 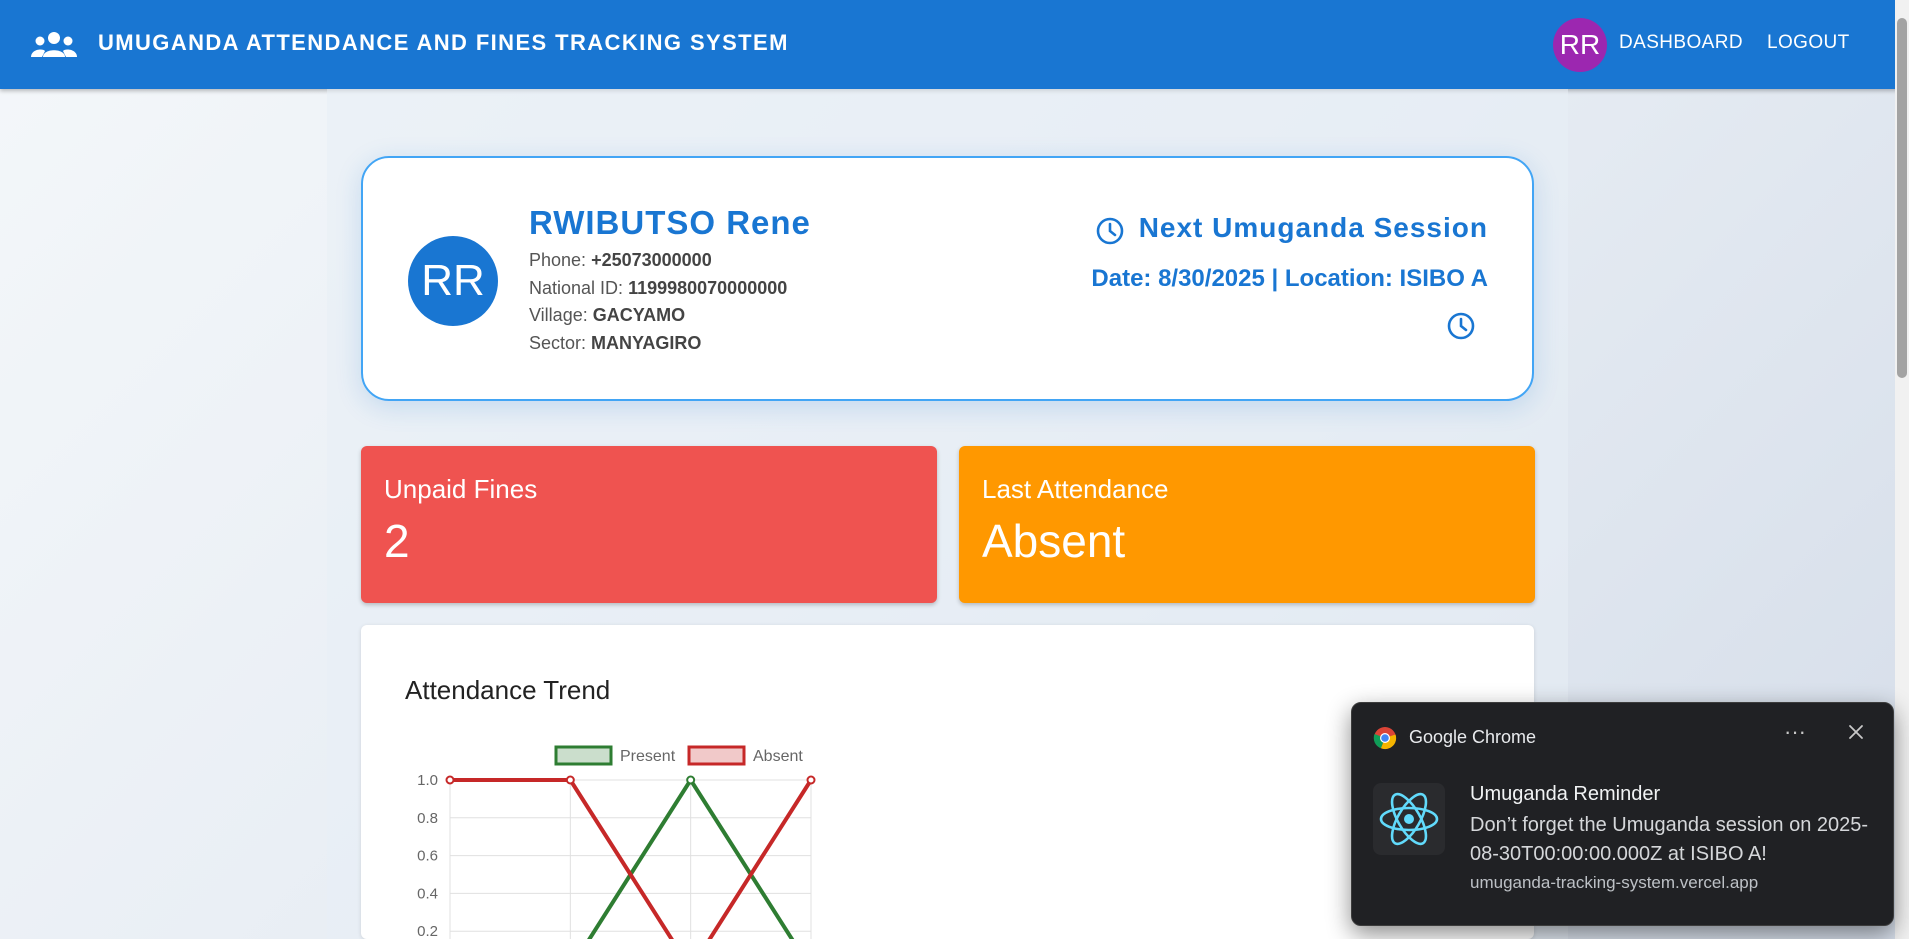 I want to click on sector-label: Sector:, so click(x=558, y=343).